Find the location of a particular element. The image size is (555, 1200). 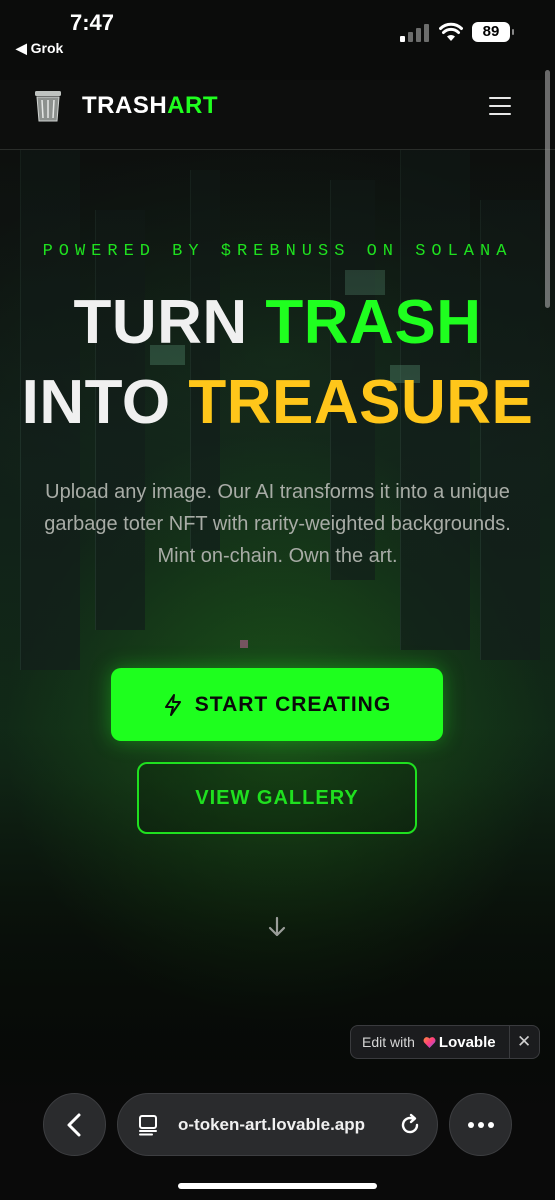

edit-with-lovable-badge: Edit with Lovable ✕ is located at coordinates (445, 1042).